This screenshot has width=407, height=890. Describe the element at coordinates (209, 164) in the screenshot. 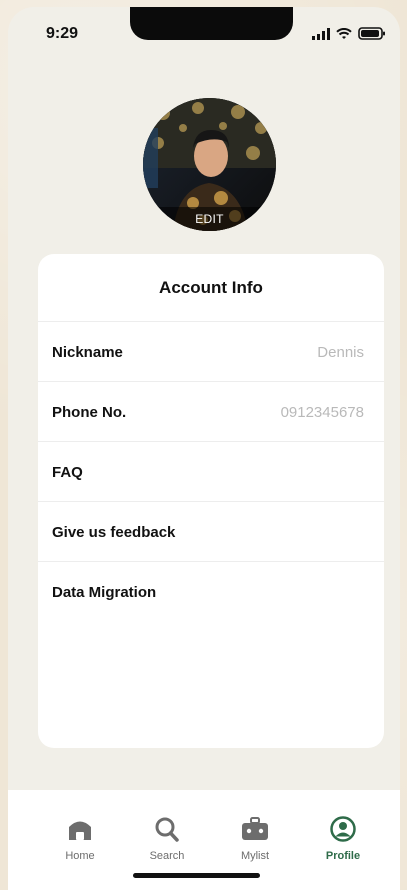

I see `avatar: EDIT` at that location.